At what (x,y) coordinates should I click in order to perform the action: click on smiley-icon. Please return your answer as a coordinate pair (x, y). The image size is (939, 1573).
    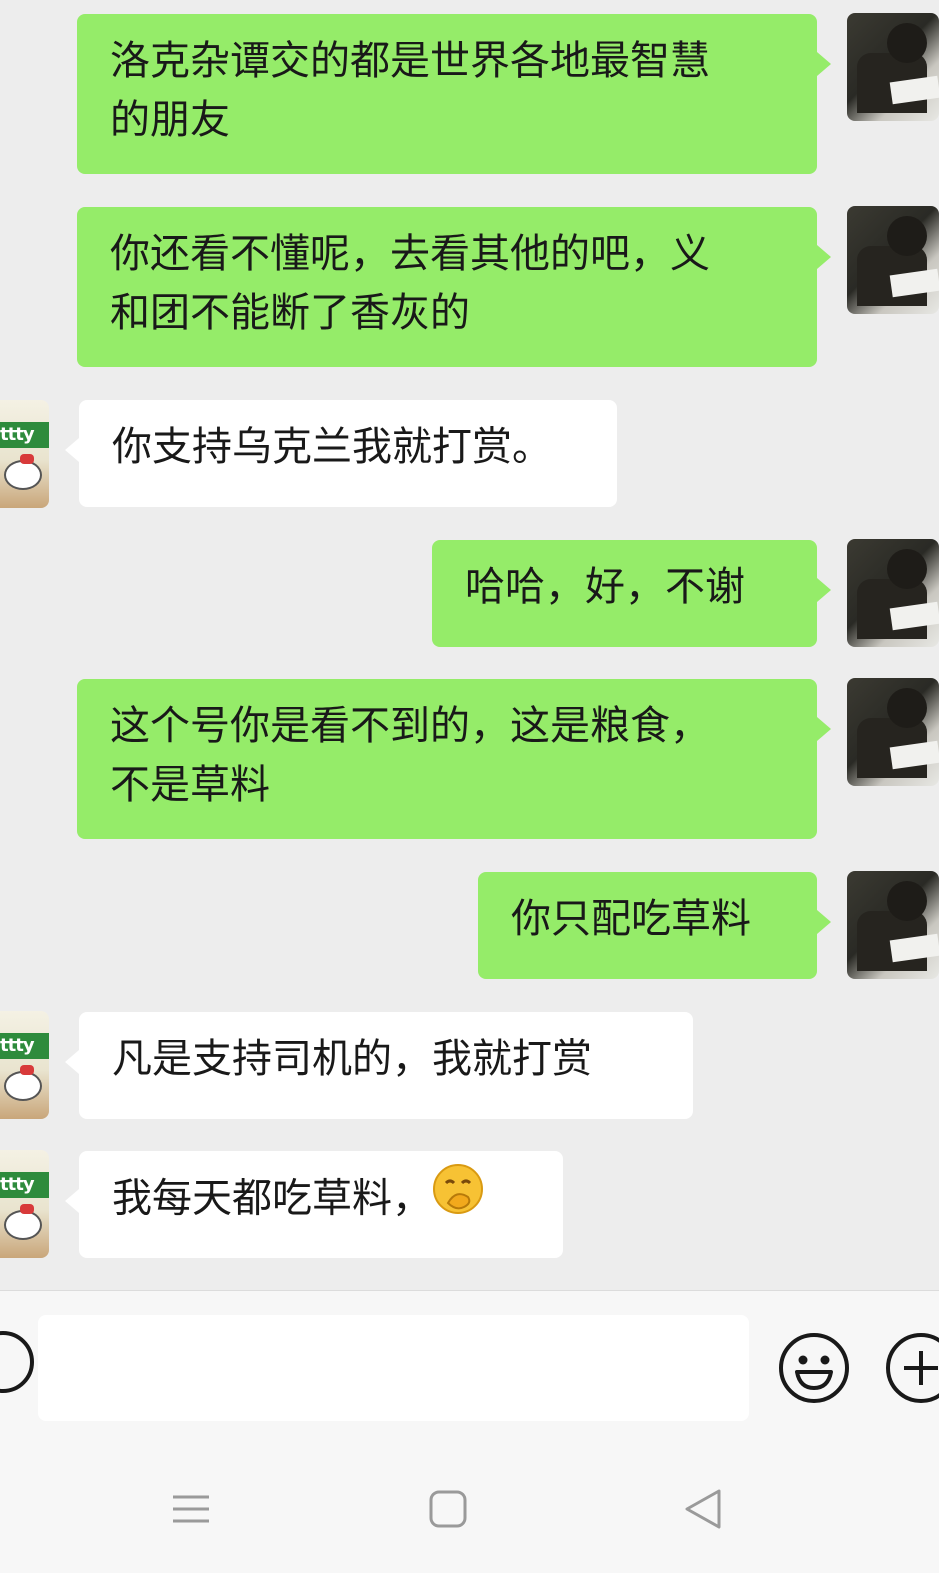
    Looking at the image, I should click on (814, 1368).